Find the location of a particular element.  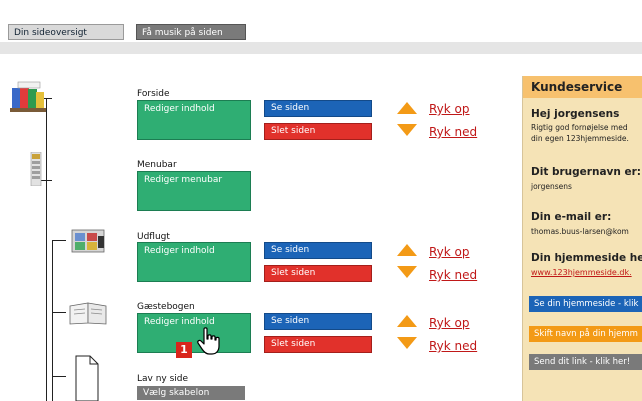

view-page-button-udflugt: Se siden is located at coordinates (318, 250).